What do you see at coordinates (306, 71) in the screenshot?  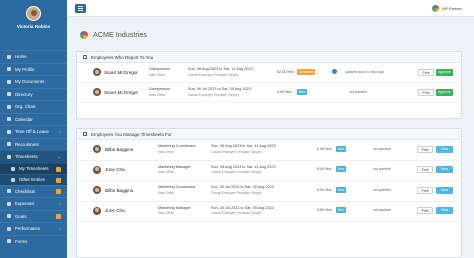 I see `status-badge: Submitted` at bounding box center [306, 71].